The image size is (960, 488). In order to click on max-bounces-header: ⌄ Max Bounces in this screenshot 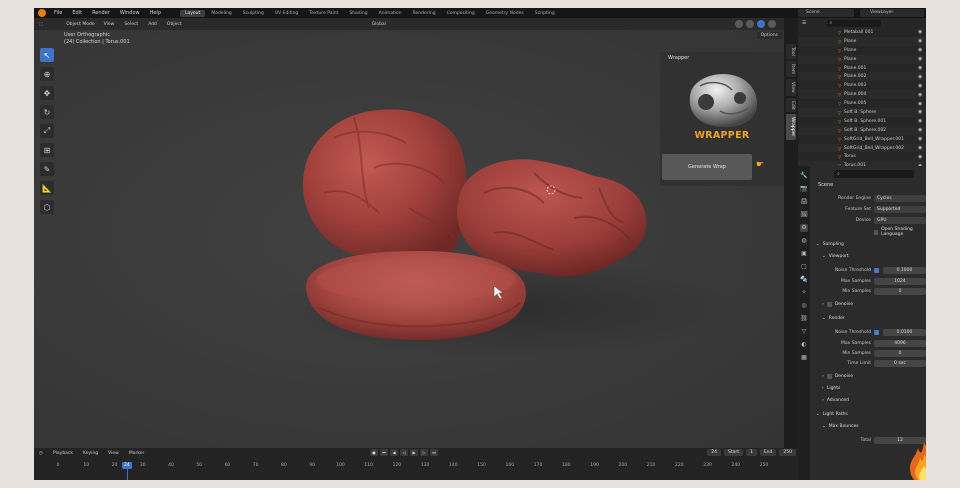, I will do `click(840, 426)`.